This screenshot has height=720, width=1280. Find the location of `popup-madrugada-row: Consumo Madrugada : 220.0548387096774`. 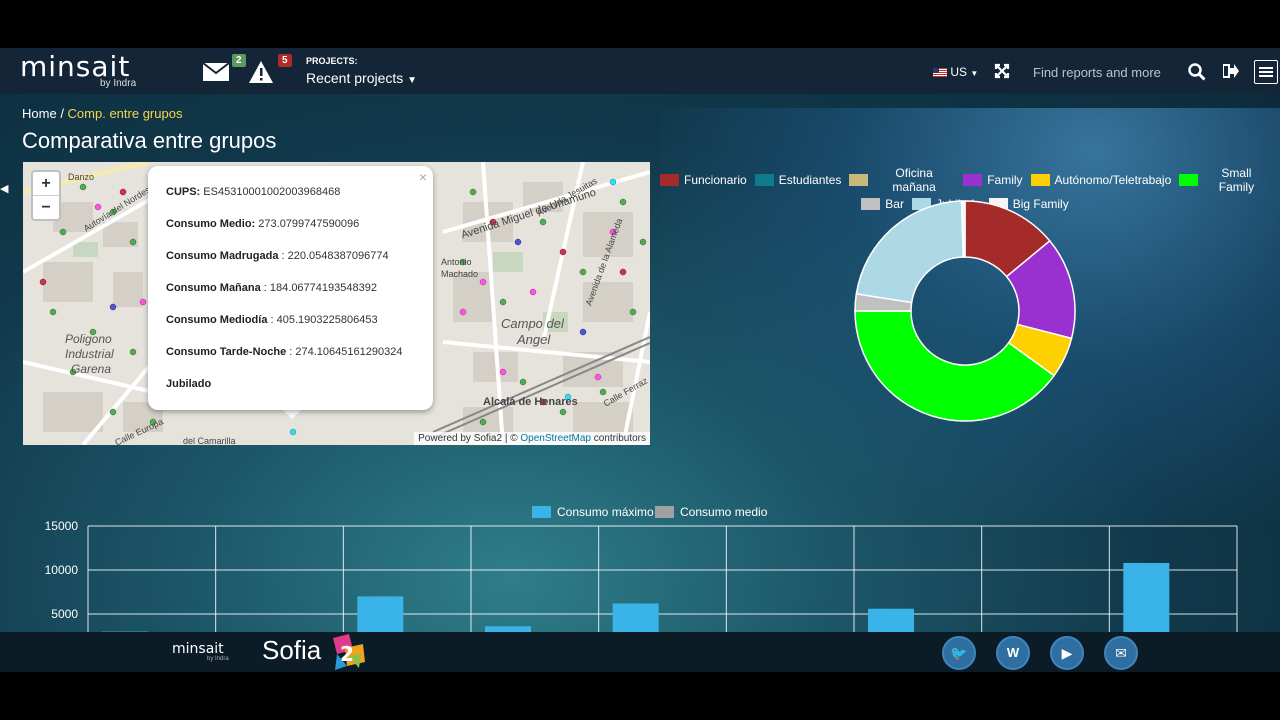

popup-madrugada-row: Consumo Madrugada : 220.0548387096774 is located at coordinates (277, 256).